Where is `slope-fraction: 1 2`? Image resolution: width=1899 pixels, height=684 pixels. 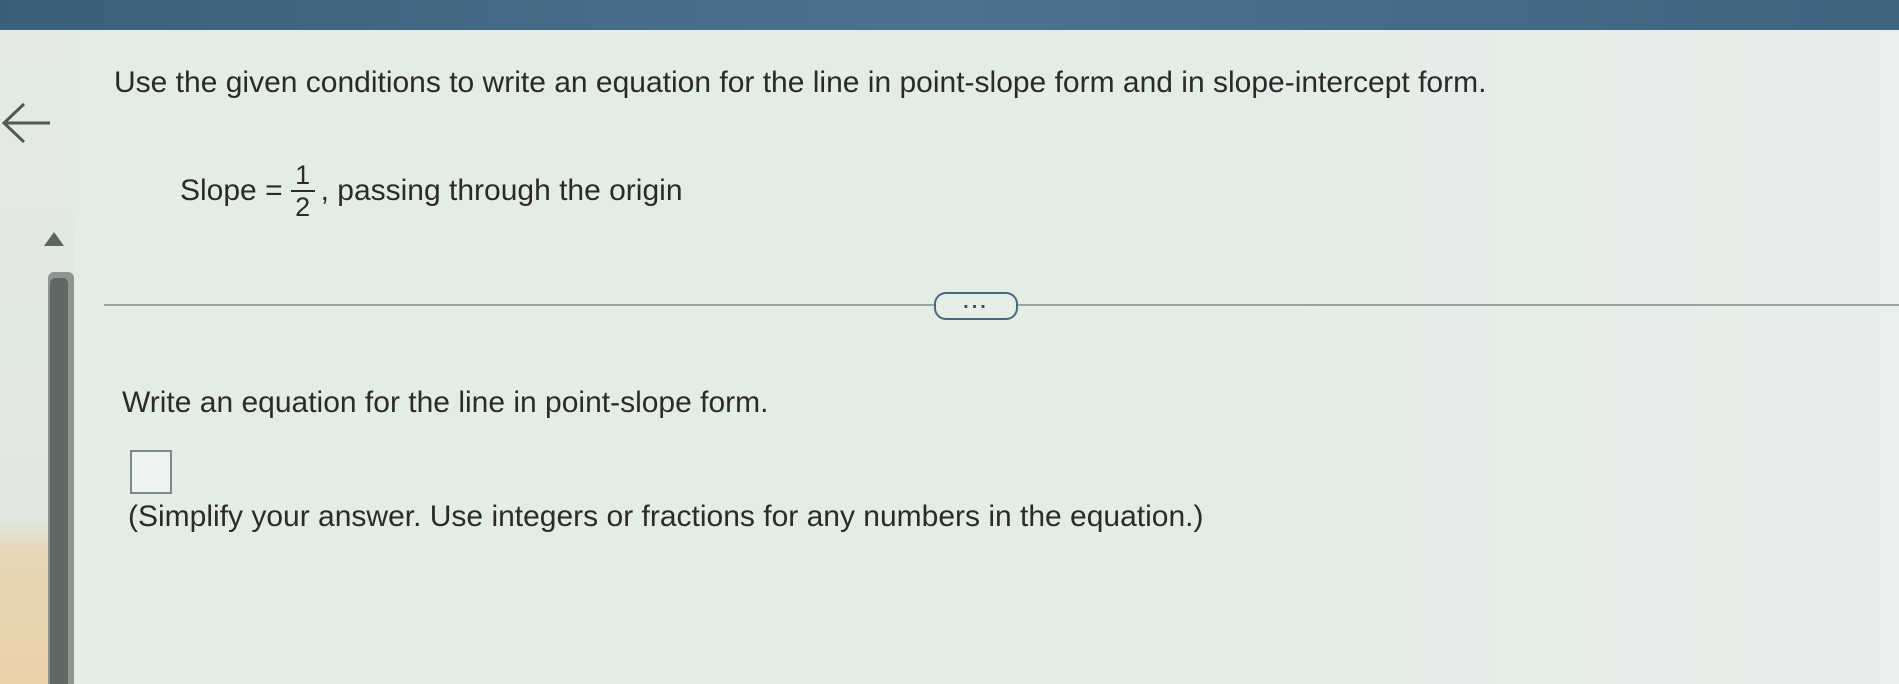 slope-fraction: 1 2 is located at coordinates (302, 191).